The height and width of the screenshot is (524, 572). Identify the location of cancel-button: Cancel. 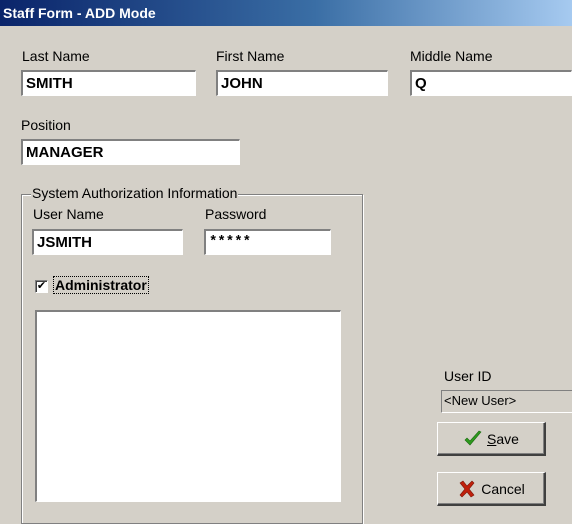
(491, 489).